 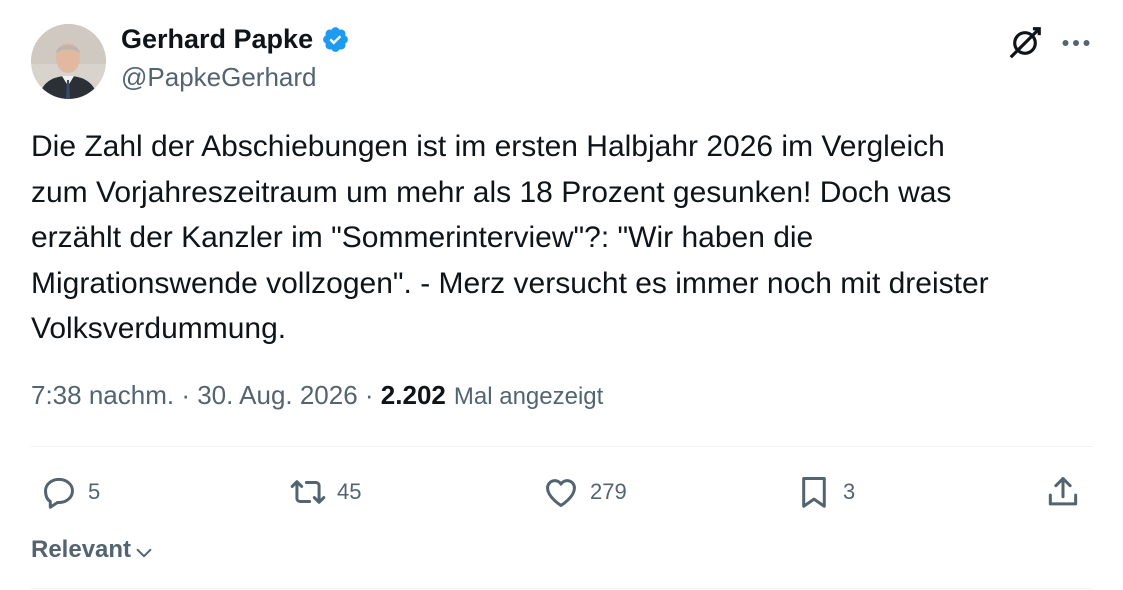 What do you see at coordinates (81, 549) in the screenshot?
I see `sort-label: Relevant` at bounding box center [81, 549].